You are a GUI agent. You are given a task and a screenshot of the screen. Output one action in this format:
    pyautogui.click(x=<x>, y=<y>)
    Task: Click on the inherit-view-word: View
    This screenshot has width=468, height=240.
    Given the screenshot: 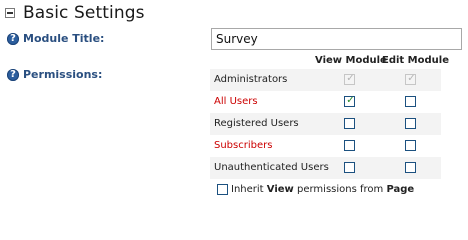 What is the action you would take?
    pyautogui.click(x=280, y=189)
    